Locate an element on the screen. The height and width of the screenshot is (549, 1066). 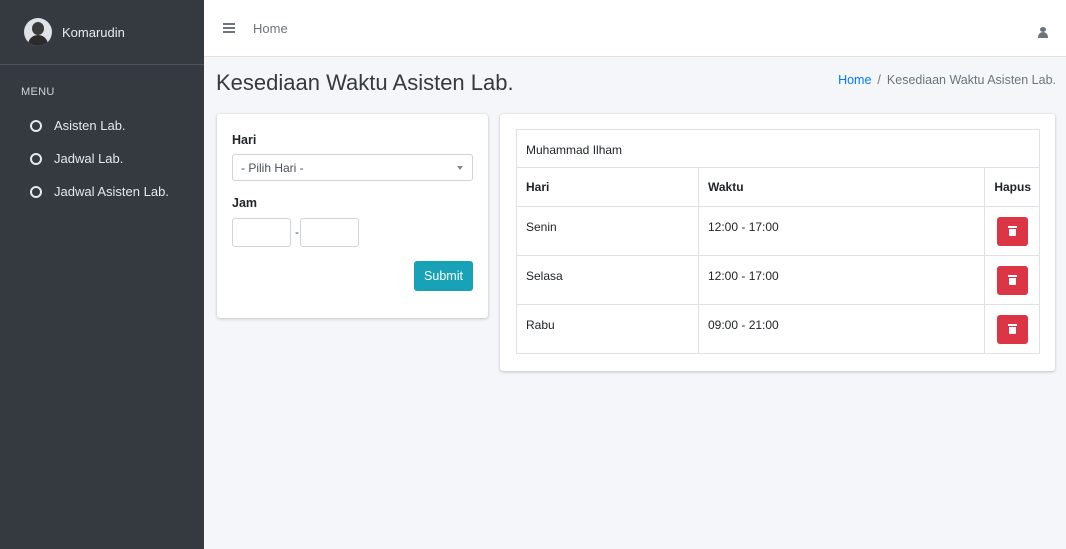
hari-select: - Pilih Hari - is located at coordinates (352, 167).